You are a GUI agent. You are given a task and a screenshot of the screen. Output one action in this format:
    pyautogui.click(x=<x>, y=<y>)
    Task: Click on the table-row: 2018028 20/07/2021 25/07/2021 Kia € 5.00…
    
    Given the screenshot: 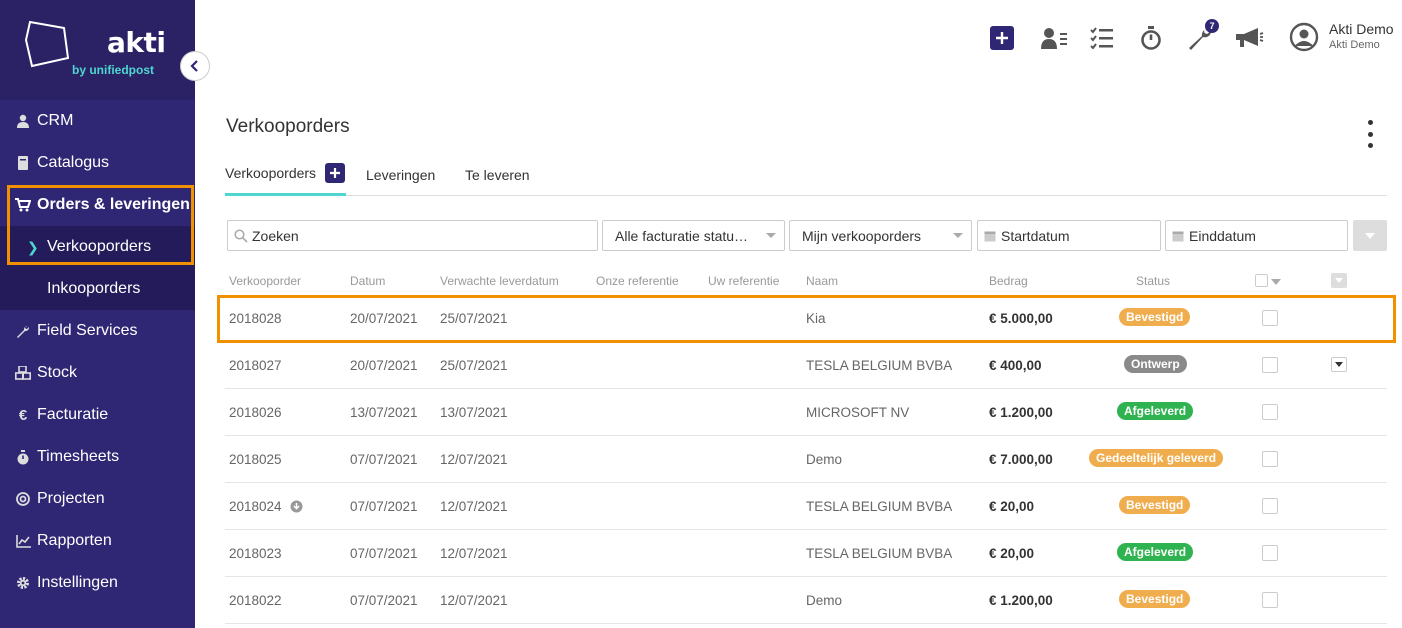 What is the action you would take?
    pyautogui.click(x=806, y=318)
    